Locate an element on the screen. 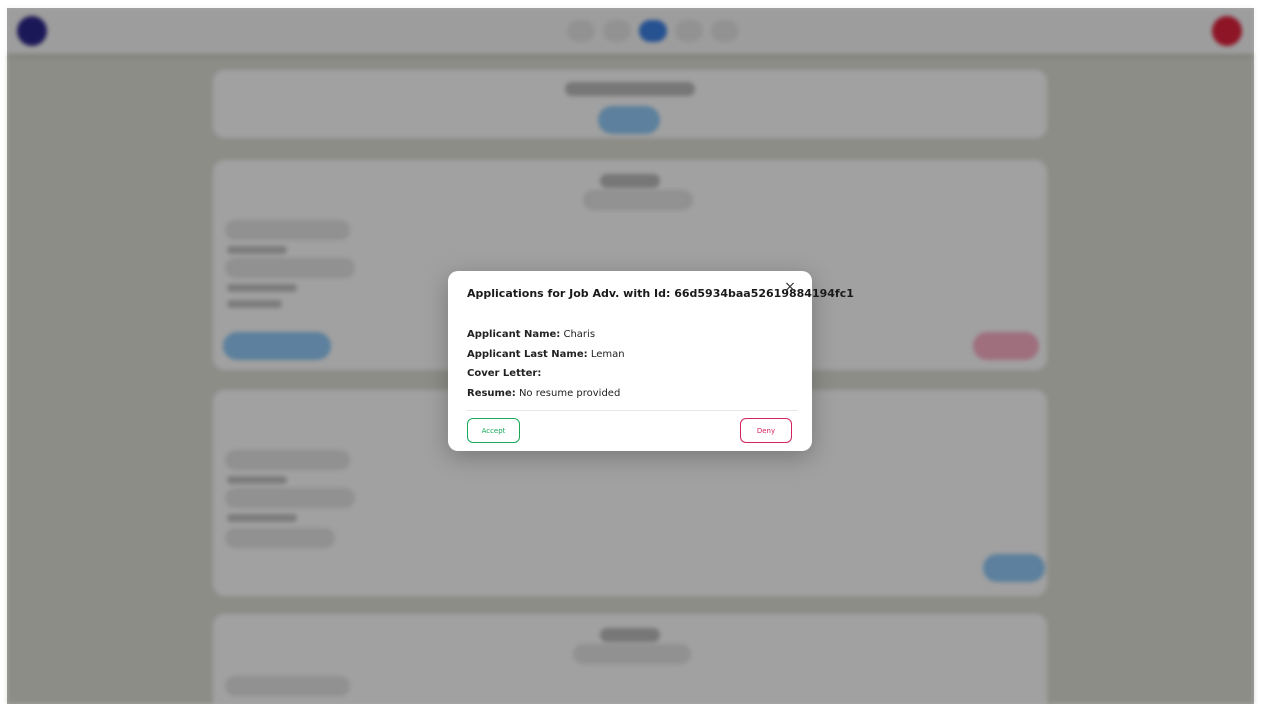 Image resolution: width=1261 pixels, height=704 pixels. accept-button: Accept is located at coordinates (493, 430).